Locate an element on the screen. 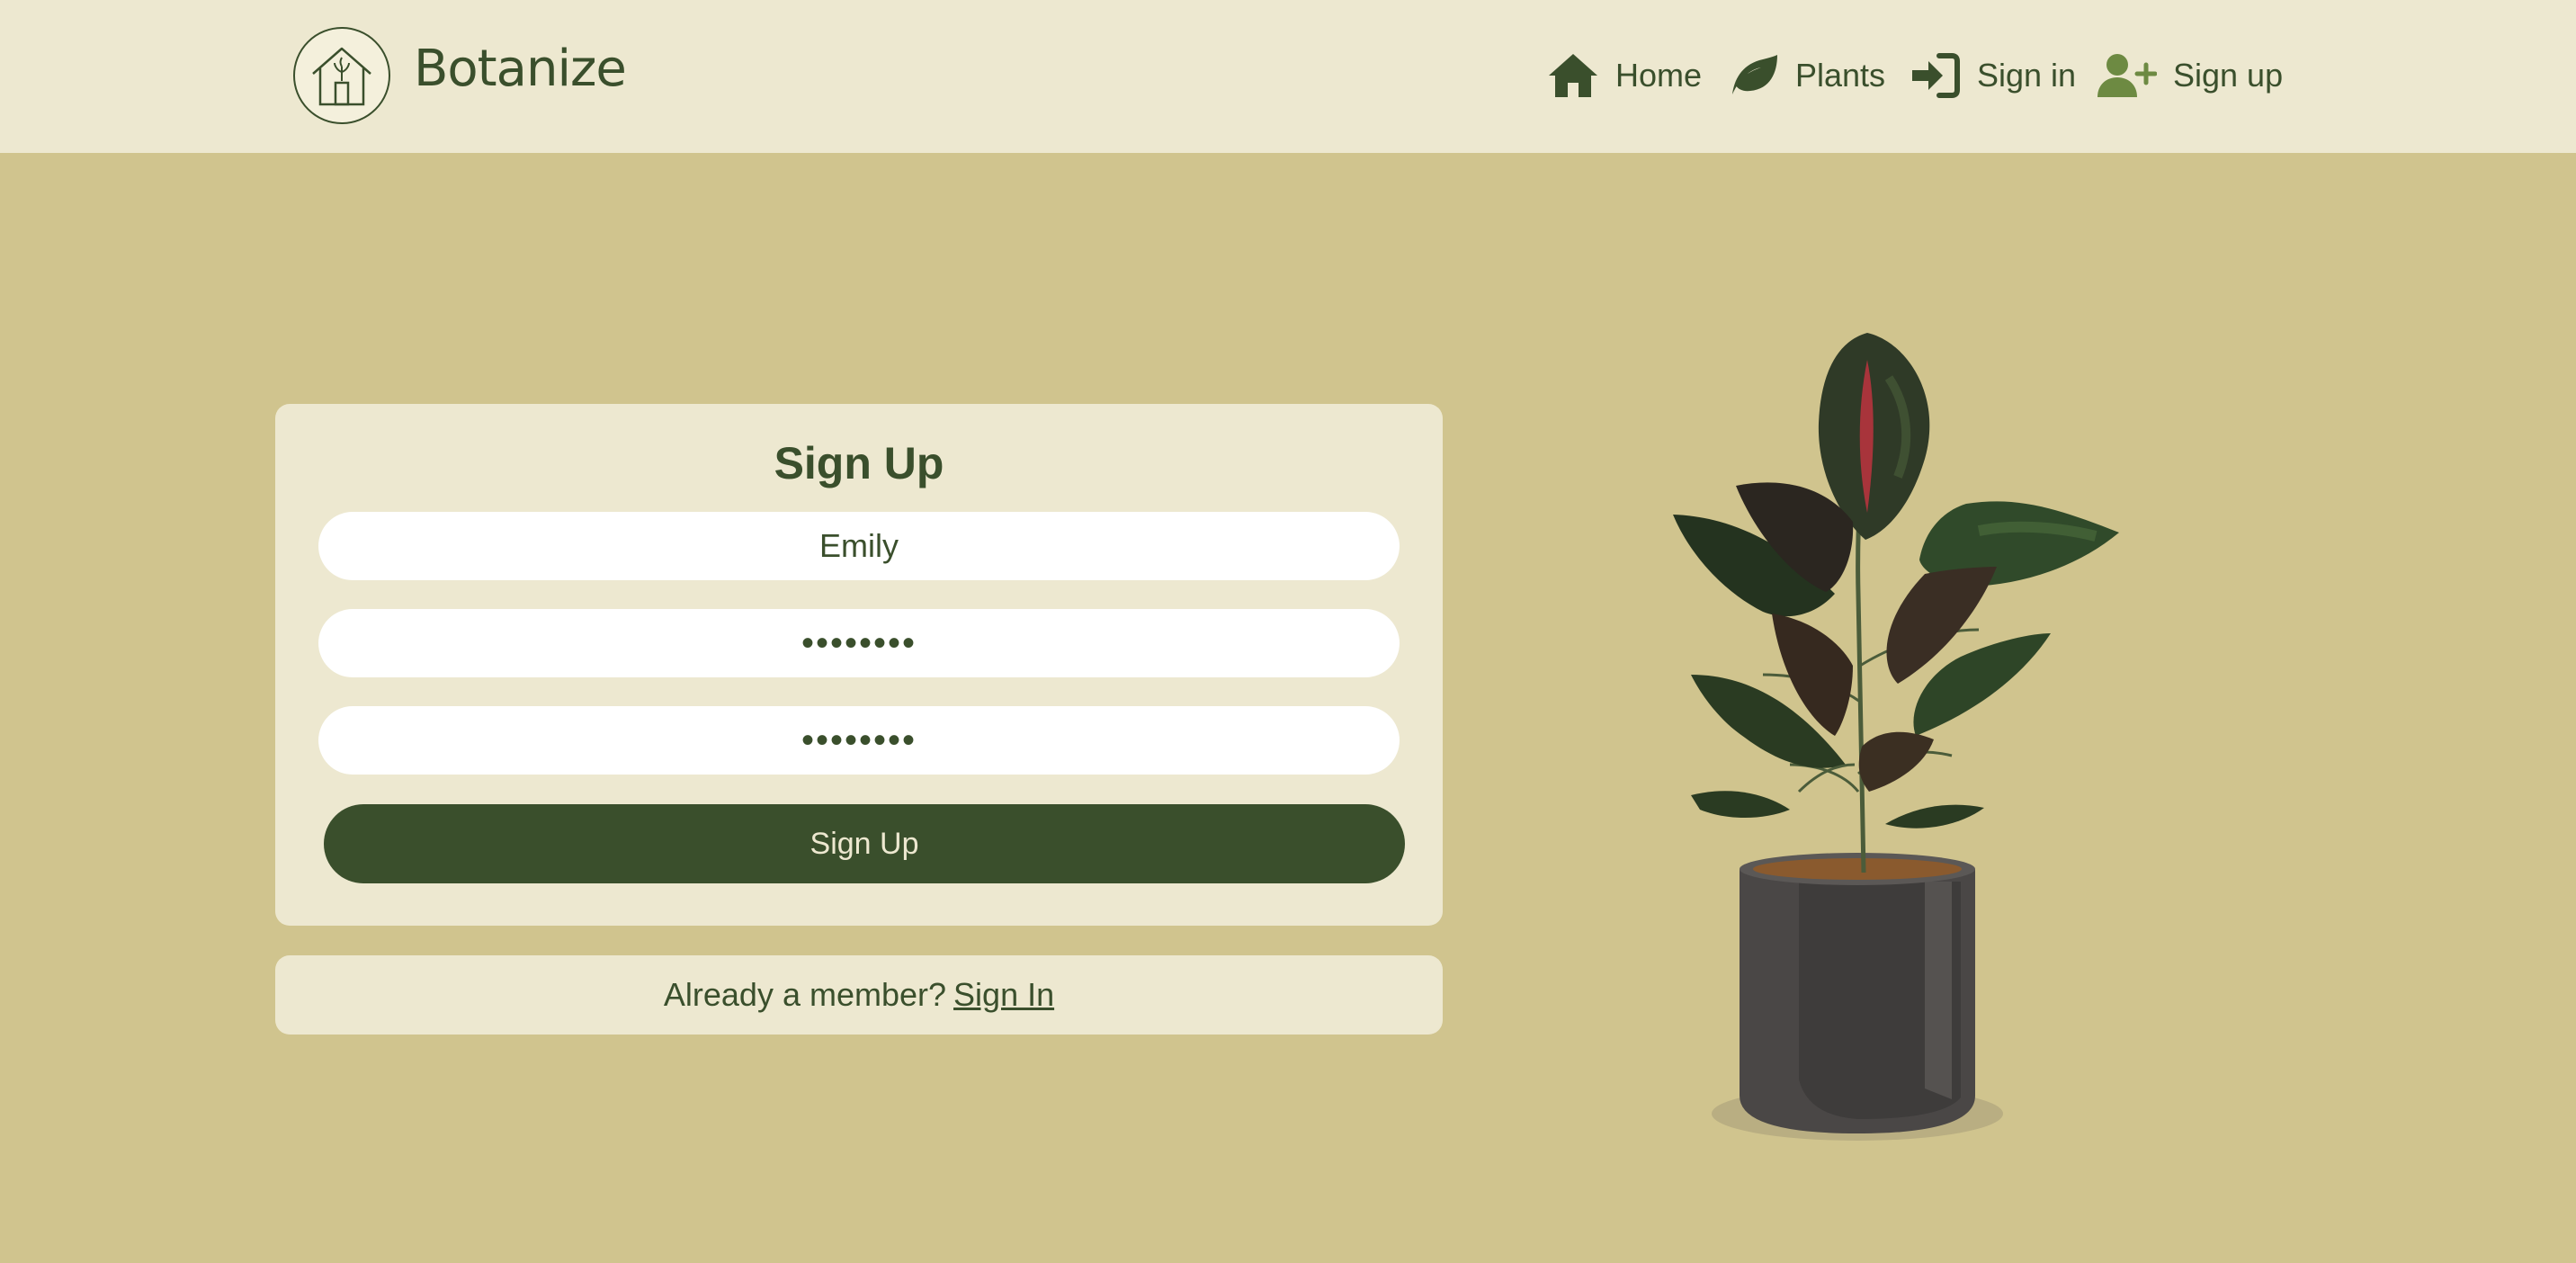 This screenshot has width=2576, height=1263. confirm-password-input is located at coordinates (859, 740).